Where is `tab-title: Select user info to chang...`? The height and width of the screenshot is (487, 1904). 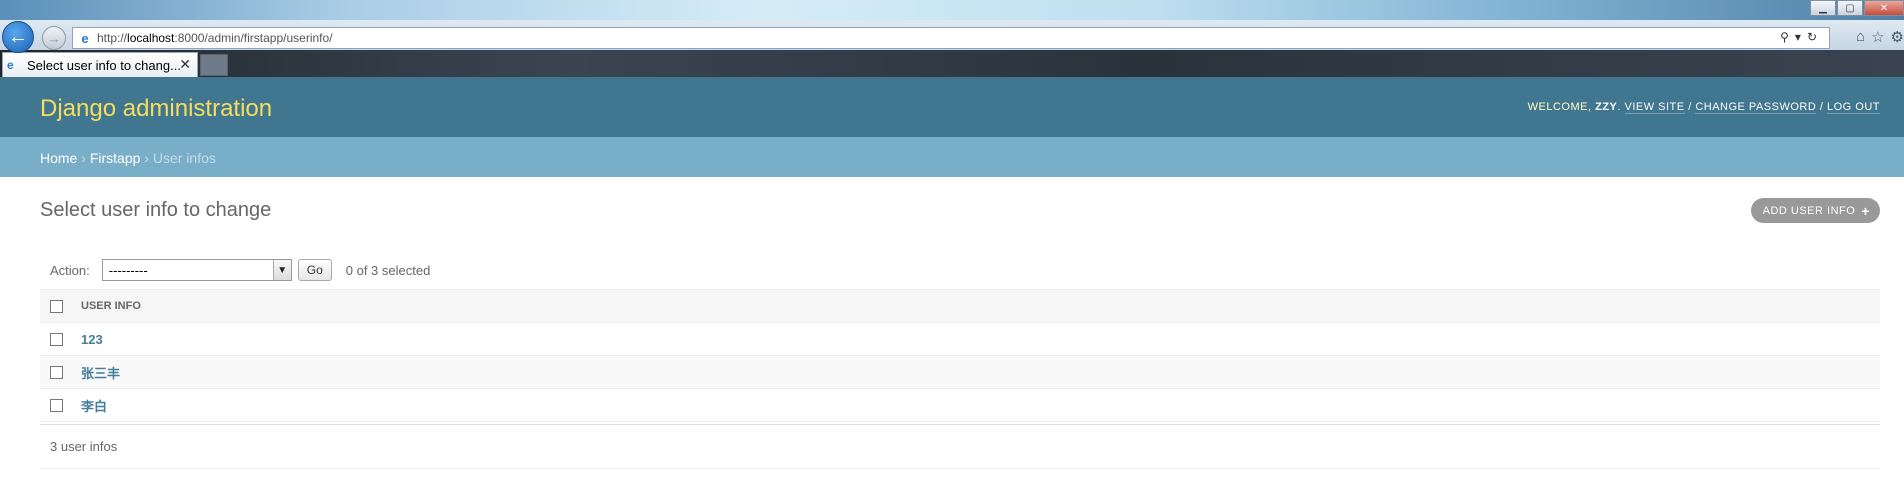 tab-title: Select user info to chang... is located at coordinates (104, 65).